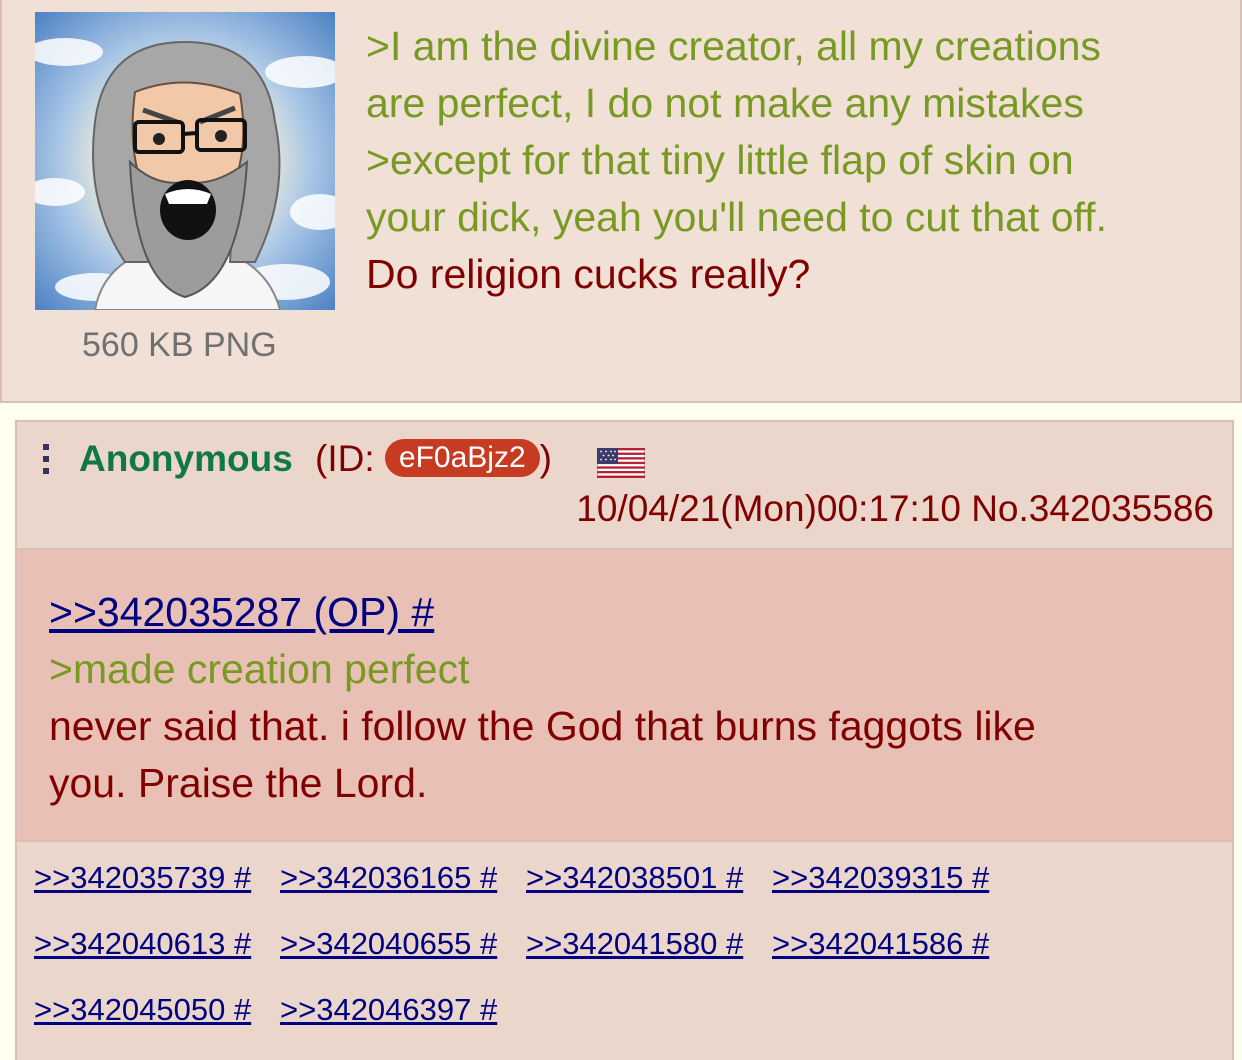  Describe the element at coordinates (588, 274) in the screenshot. I see `comment-line: Do religion cucks really?` at that location.